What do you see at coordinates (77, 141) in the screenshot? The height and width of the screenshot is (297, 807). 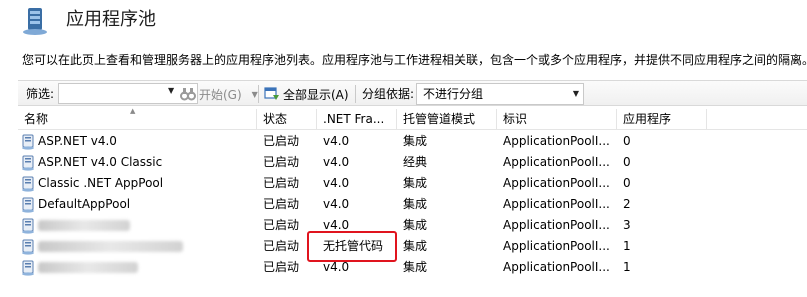 I see `app-pool-name: ASP.NET v4.0` at bounding box center [77, 141].